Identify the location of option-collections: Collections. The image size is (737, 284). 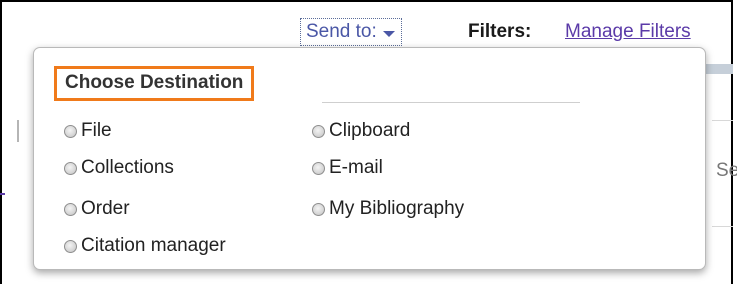
(119, 168).